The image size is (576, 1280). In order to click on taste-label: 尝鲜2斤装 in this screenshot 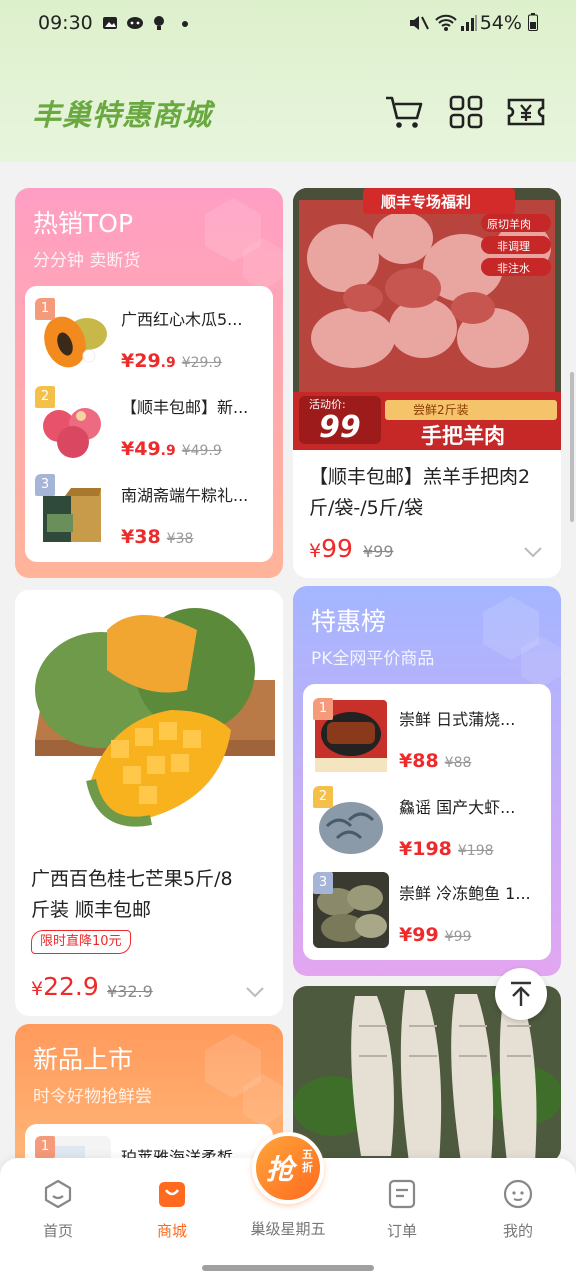, I will do `click(441, 410)`.